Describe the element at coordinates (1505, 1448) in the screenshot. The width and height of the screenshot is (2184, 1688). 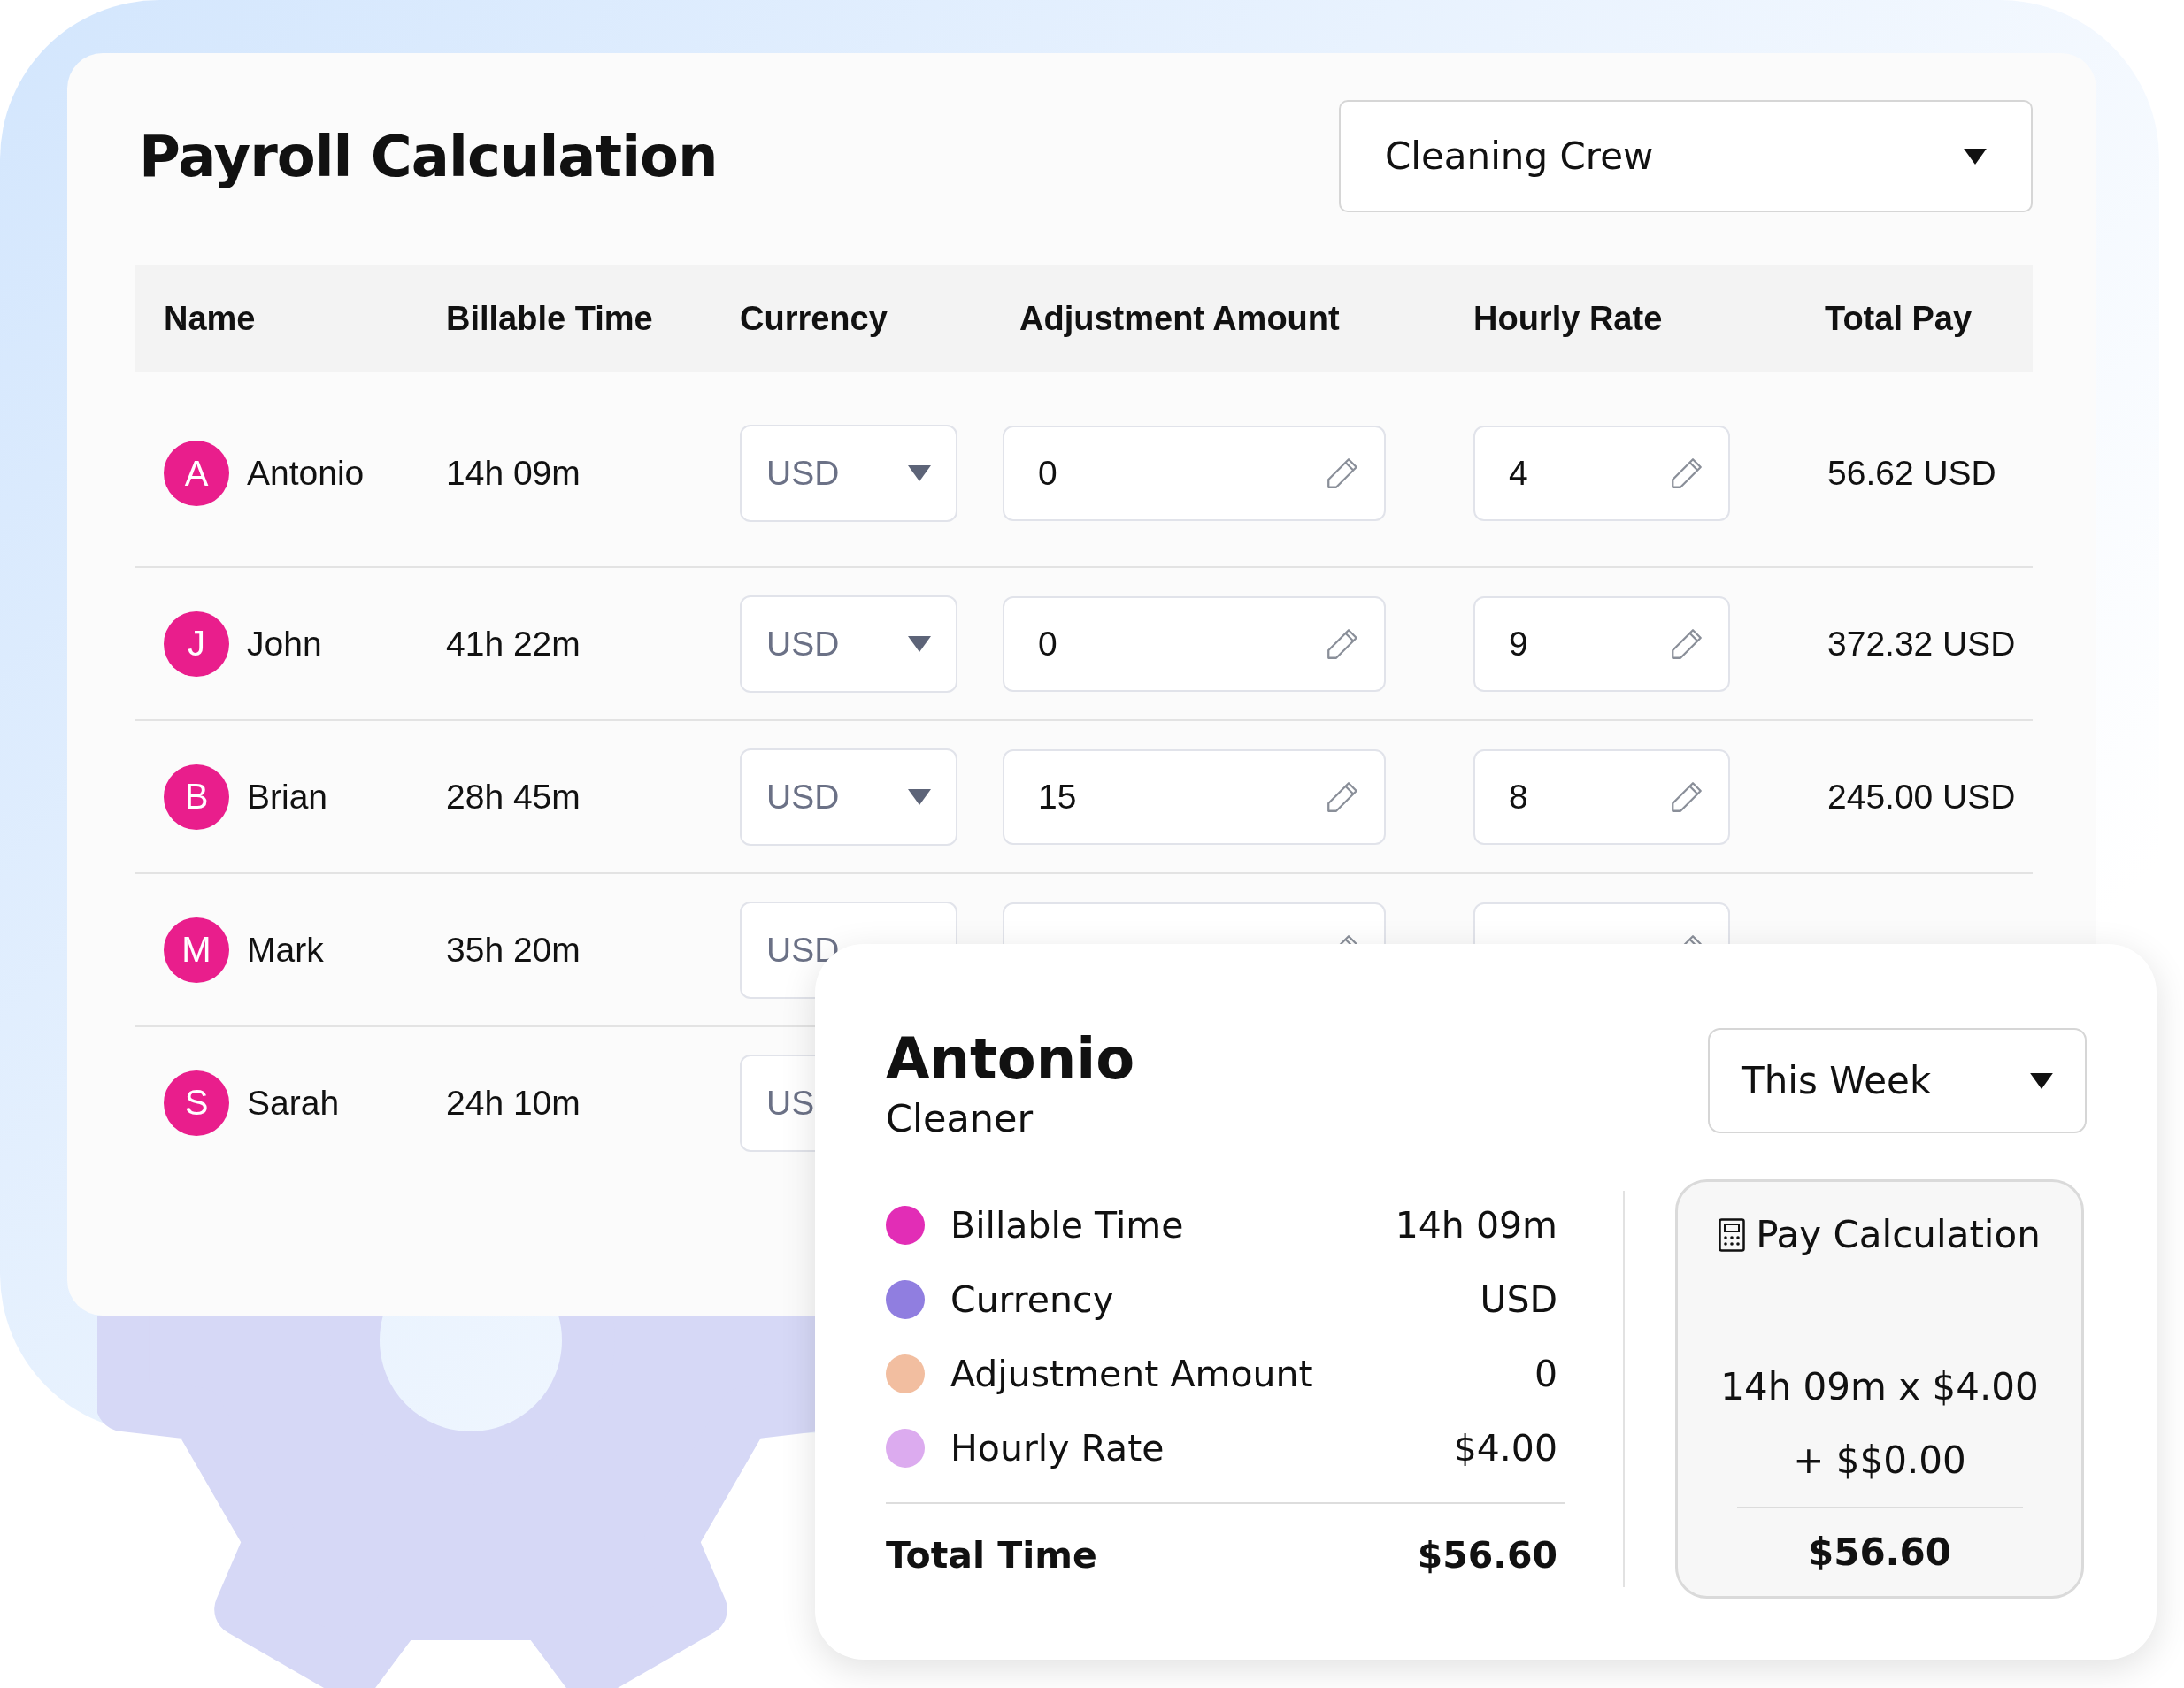
I see `breakdown-value: $4.00` at that location.